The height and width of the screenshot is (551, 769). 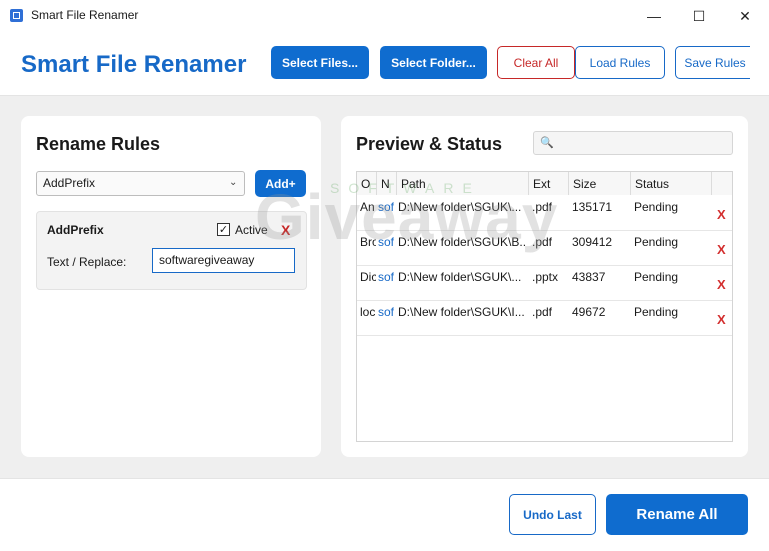 What do you see at coordinates (600, 183) in the screenshot?
I see `col-size: Size` at bounding box center [600, 183].